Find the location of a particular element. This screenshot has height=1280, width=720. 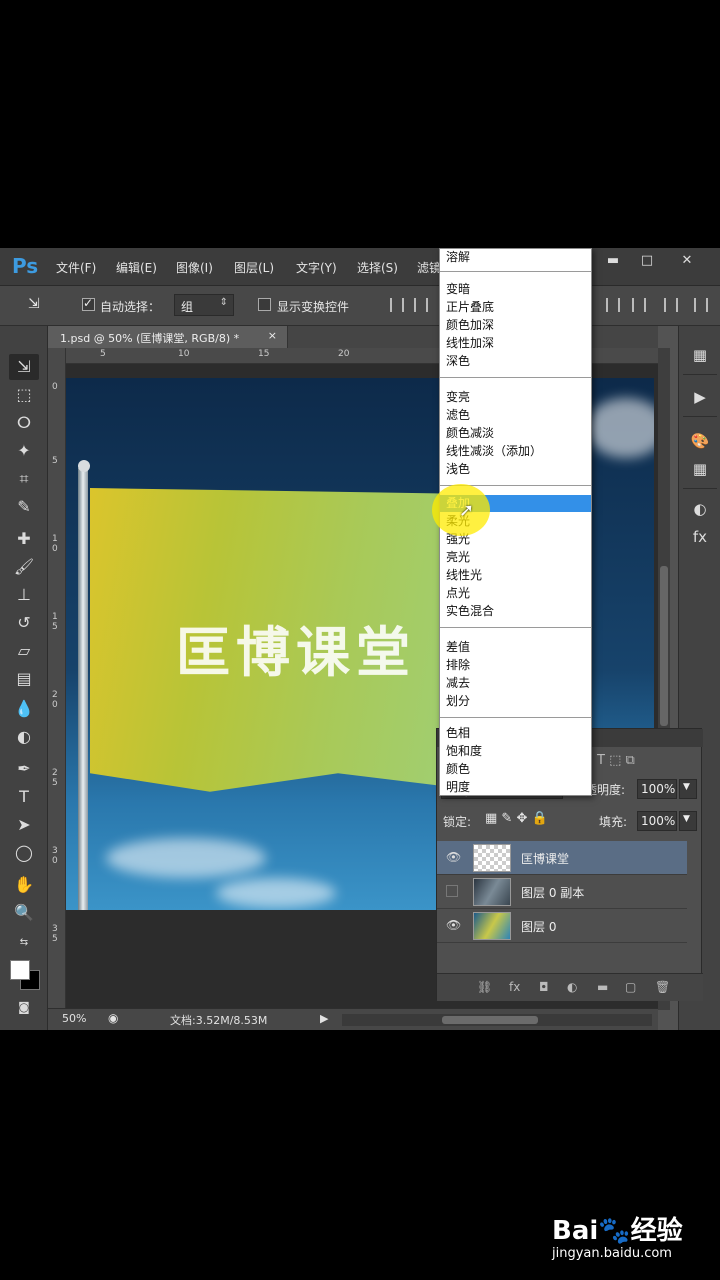

menu-layer: 图层(L) is located at coordinates (254, 267).